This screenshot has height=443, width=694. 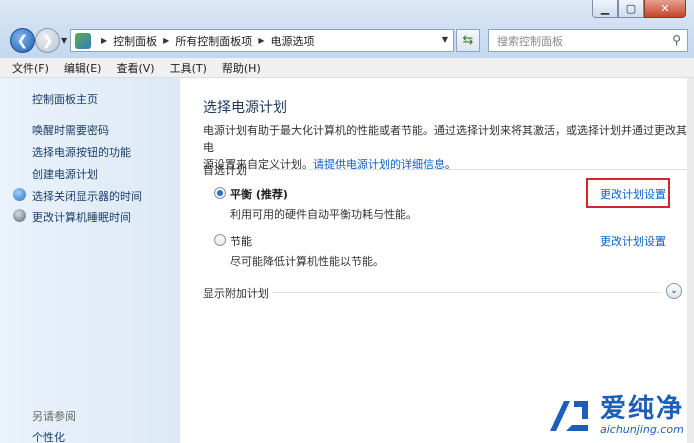 What do you see at coordinates (530, 41) in the screenshot?
I see `search-placeholder: 搜索控制面板` at bounding box center [530, 41].